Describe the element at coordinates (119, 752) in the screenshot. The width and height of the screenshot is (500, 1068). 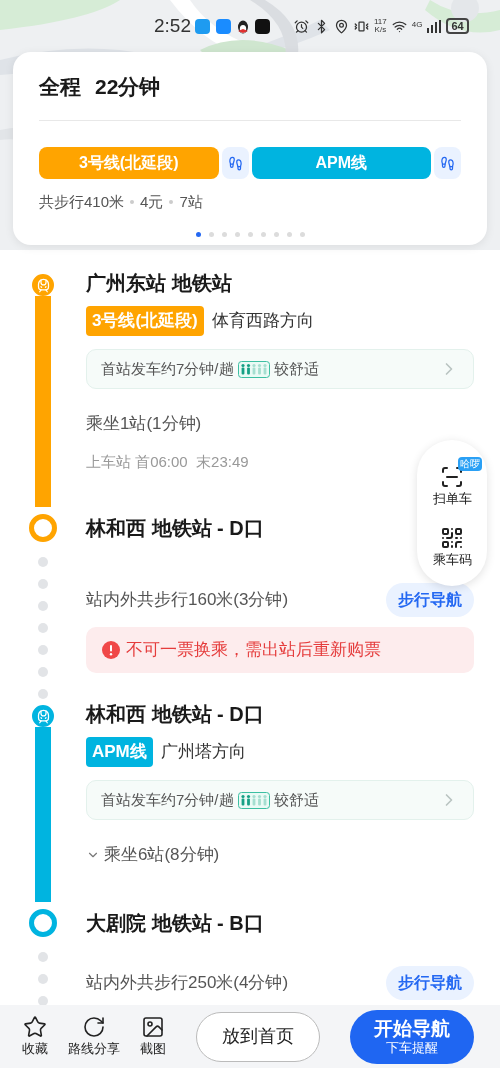
I see `line-badge: APM线` at that location.